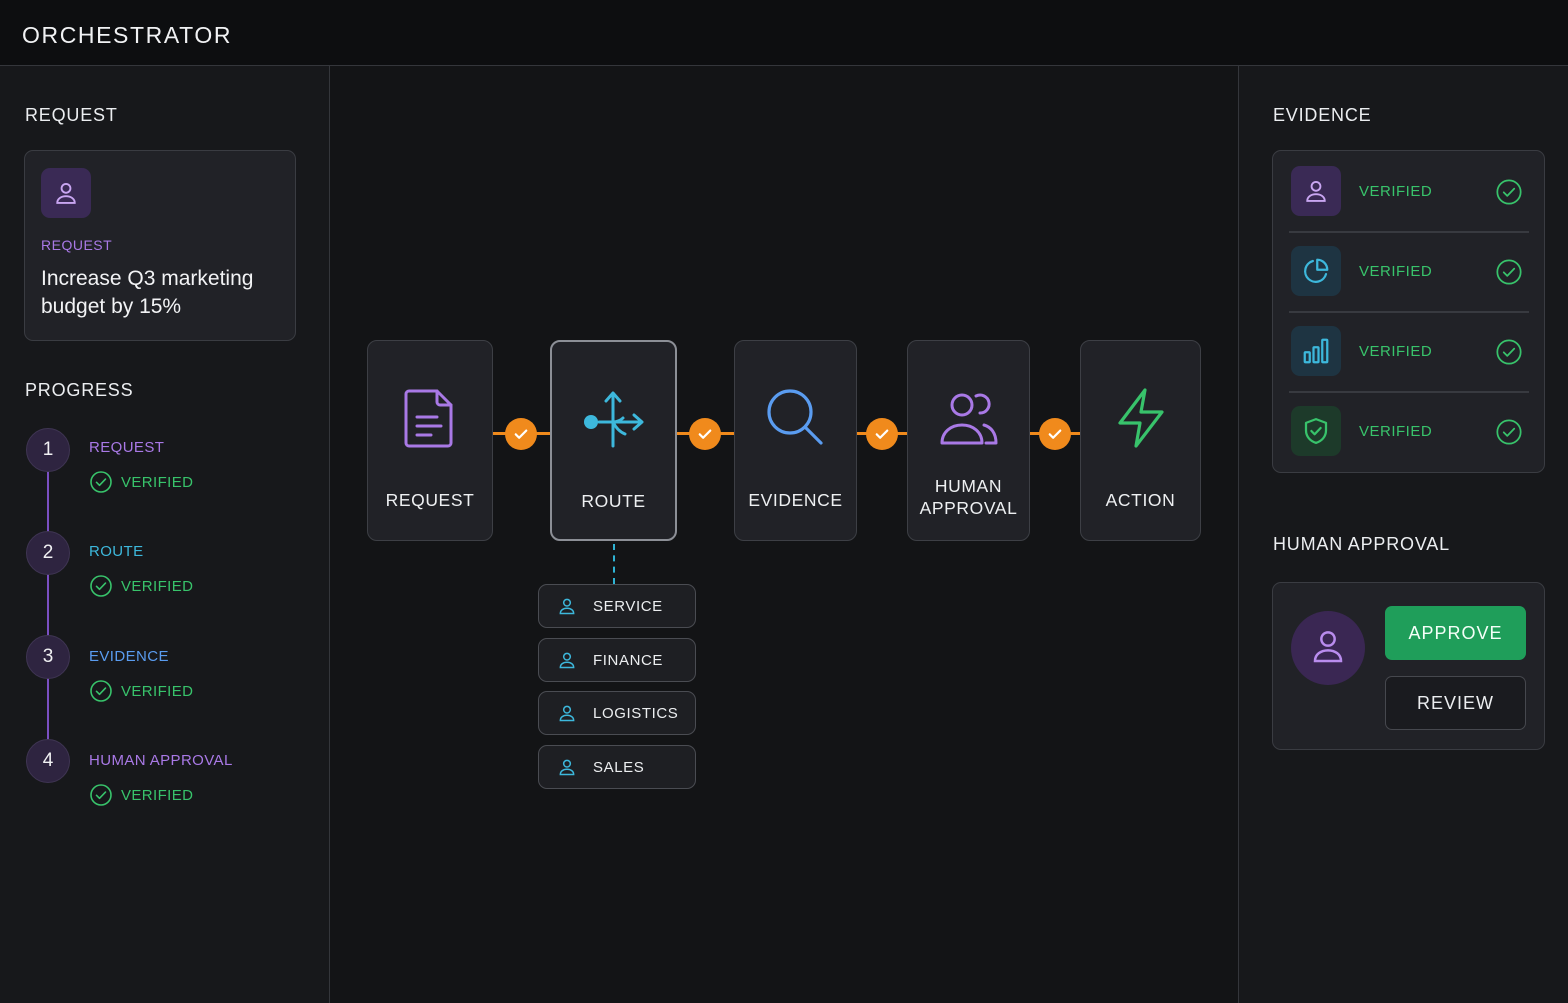 The image size is (1568, 1003). Describe the element at coordinates (1322, 115) in the screenshot. I see `evidence-section-title: EVIDENCE` at that location.